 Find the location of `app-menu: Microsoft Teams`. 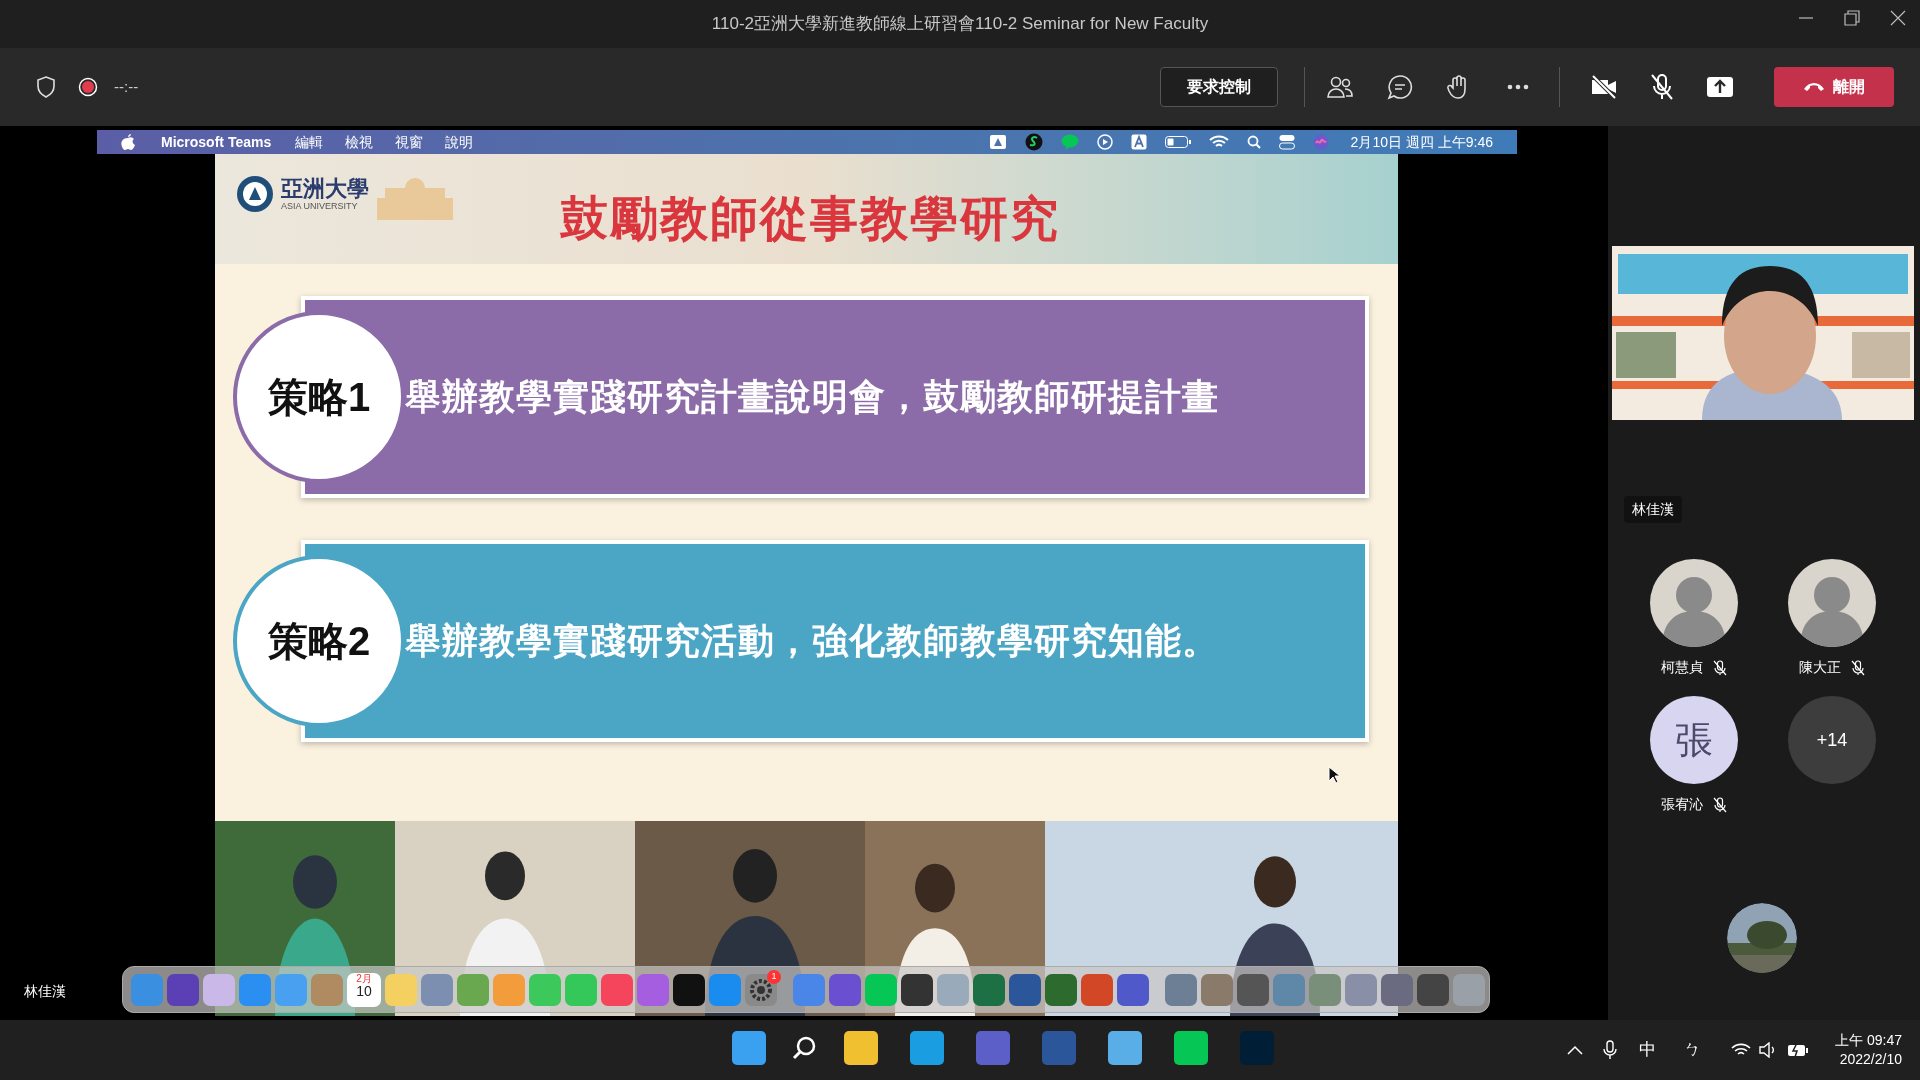

app-menu: Microsoft Teams is located at coordinates (216, 142).